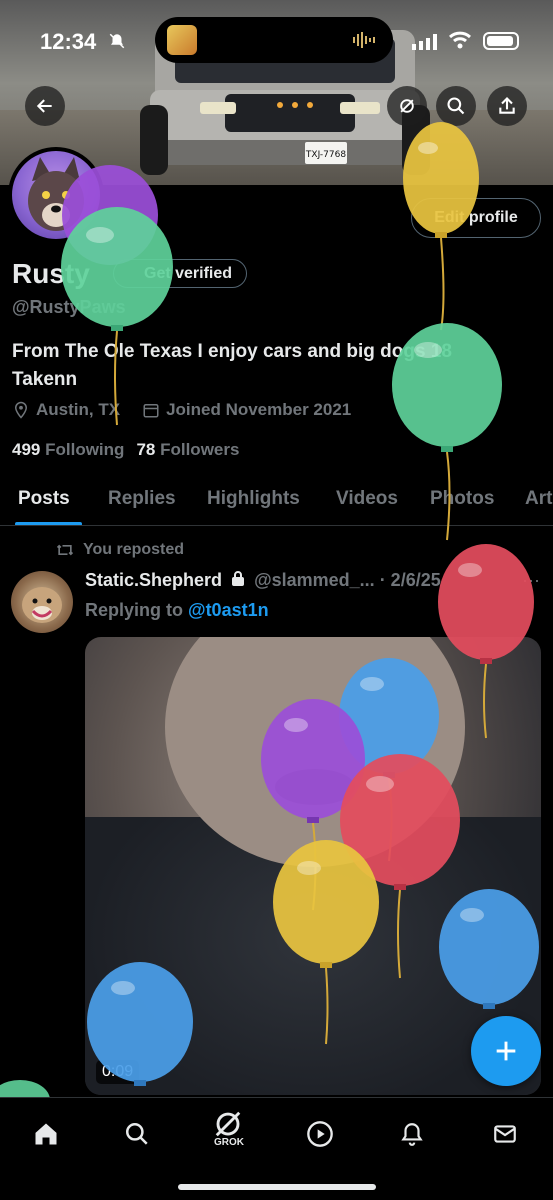 Image resolution: width=553 pixels, height=1200 pixels. Describe the element at coordinates (228, 1124) in the screenshot. I see `grok-icon` at that location.